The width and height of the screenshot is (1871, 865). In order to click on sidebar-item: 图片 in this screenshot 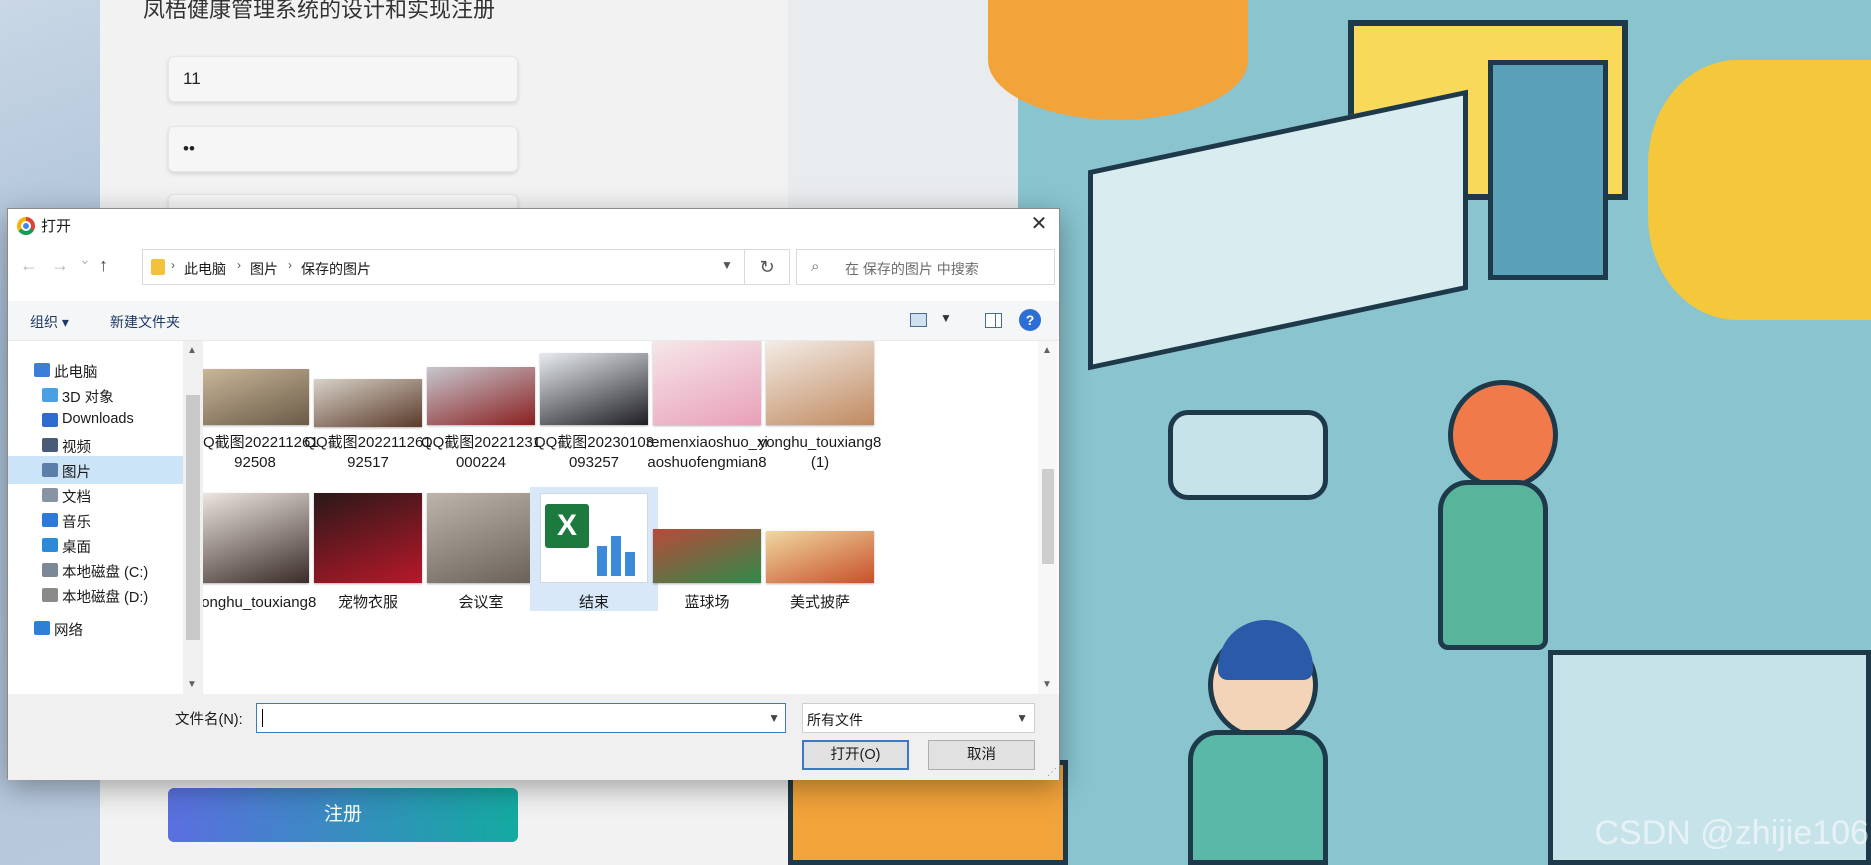, I will do `click(95, 470)`.